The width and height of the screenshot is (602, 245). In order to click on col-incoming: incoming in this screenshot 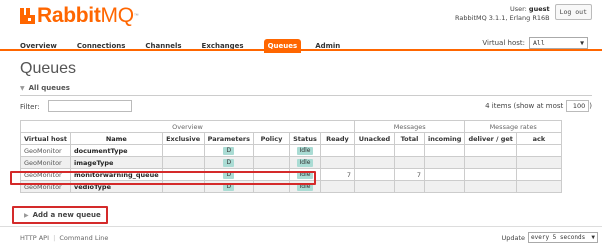, I will do `click(444, 138)`.